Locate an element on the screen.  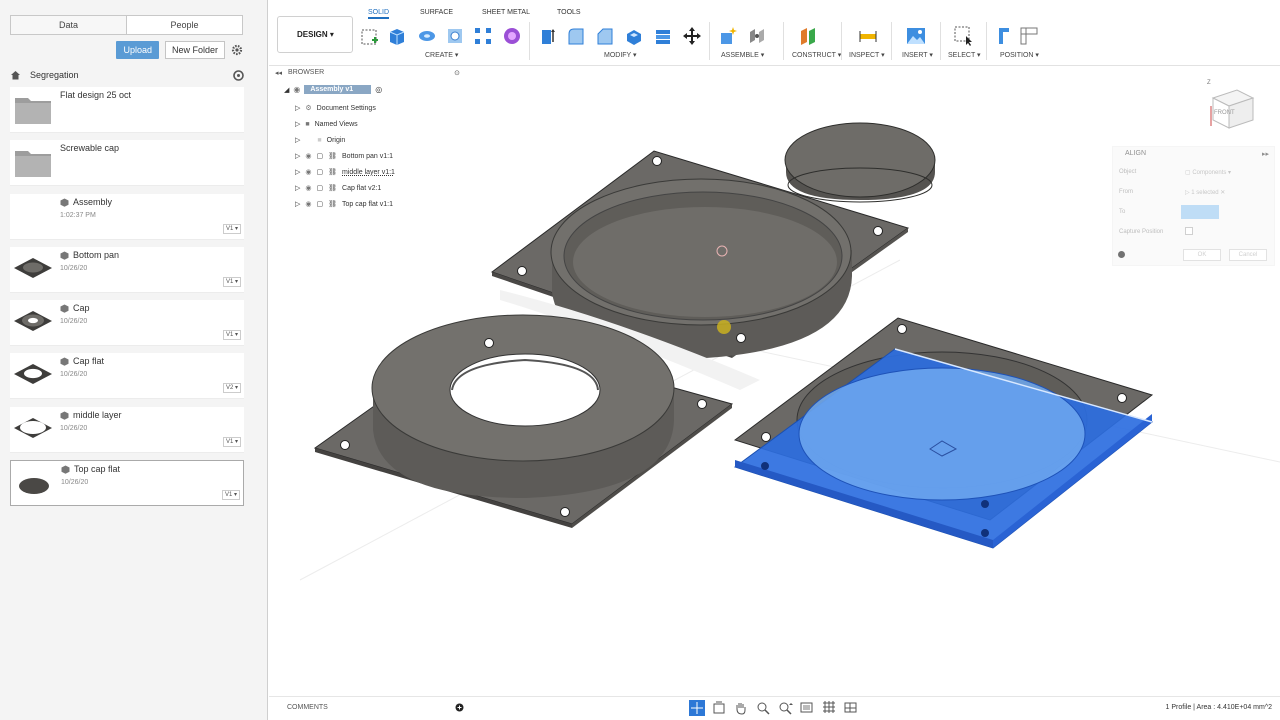
upload-button: Upload is located at coordinates (137, 50).